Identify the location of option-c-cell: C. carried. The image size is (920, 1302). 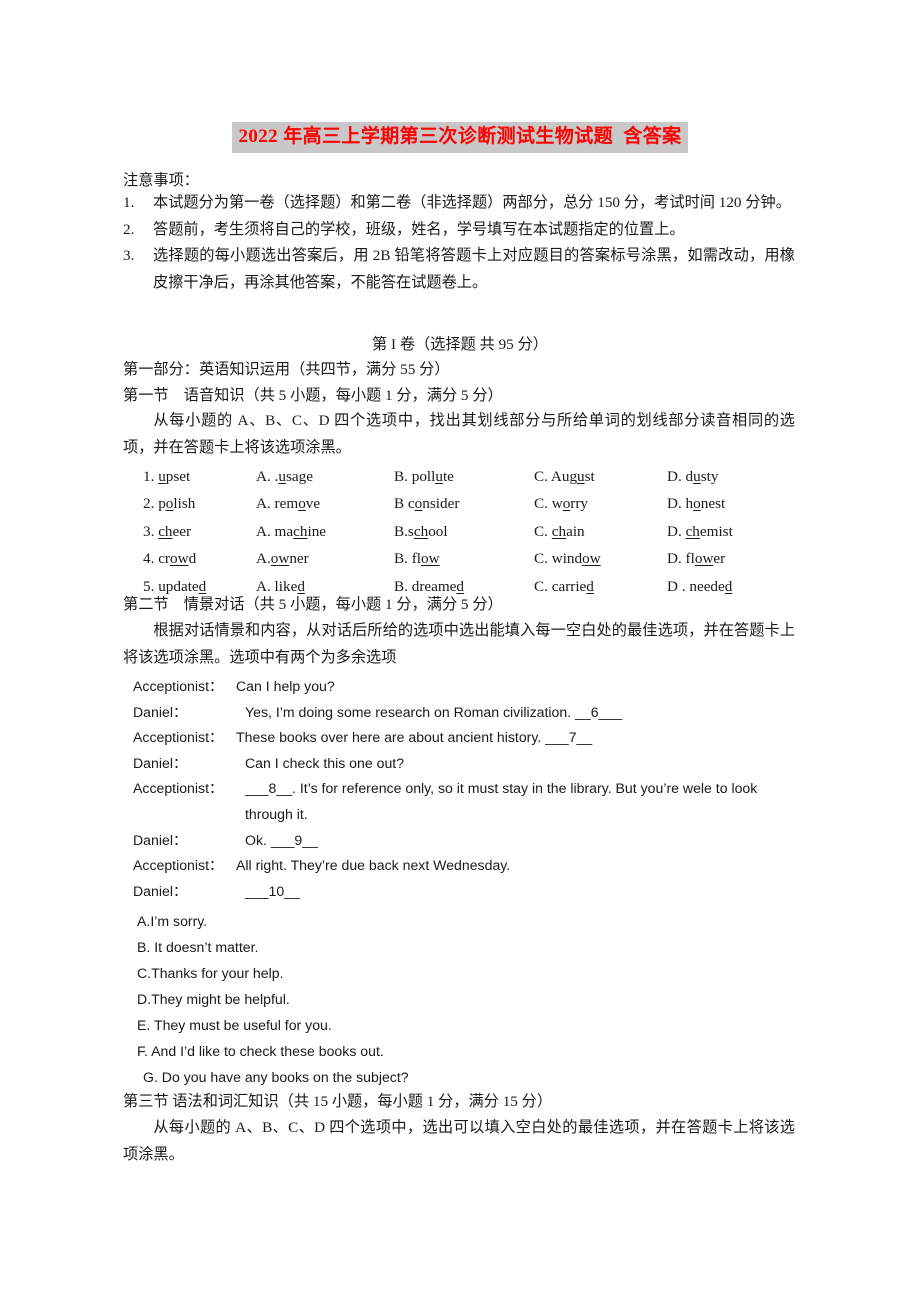
(600, 582).